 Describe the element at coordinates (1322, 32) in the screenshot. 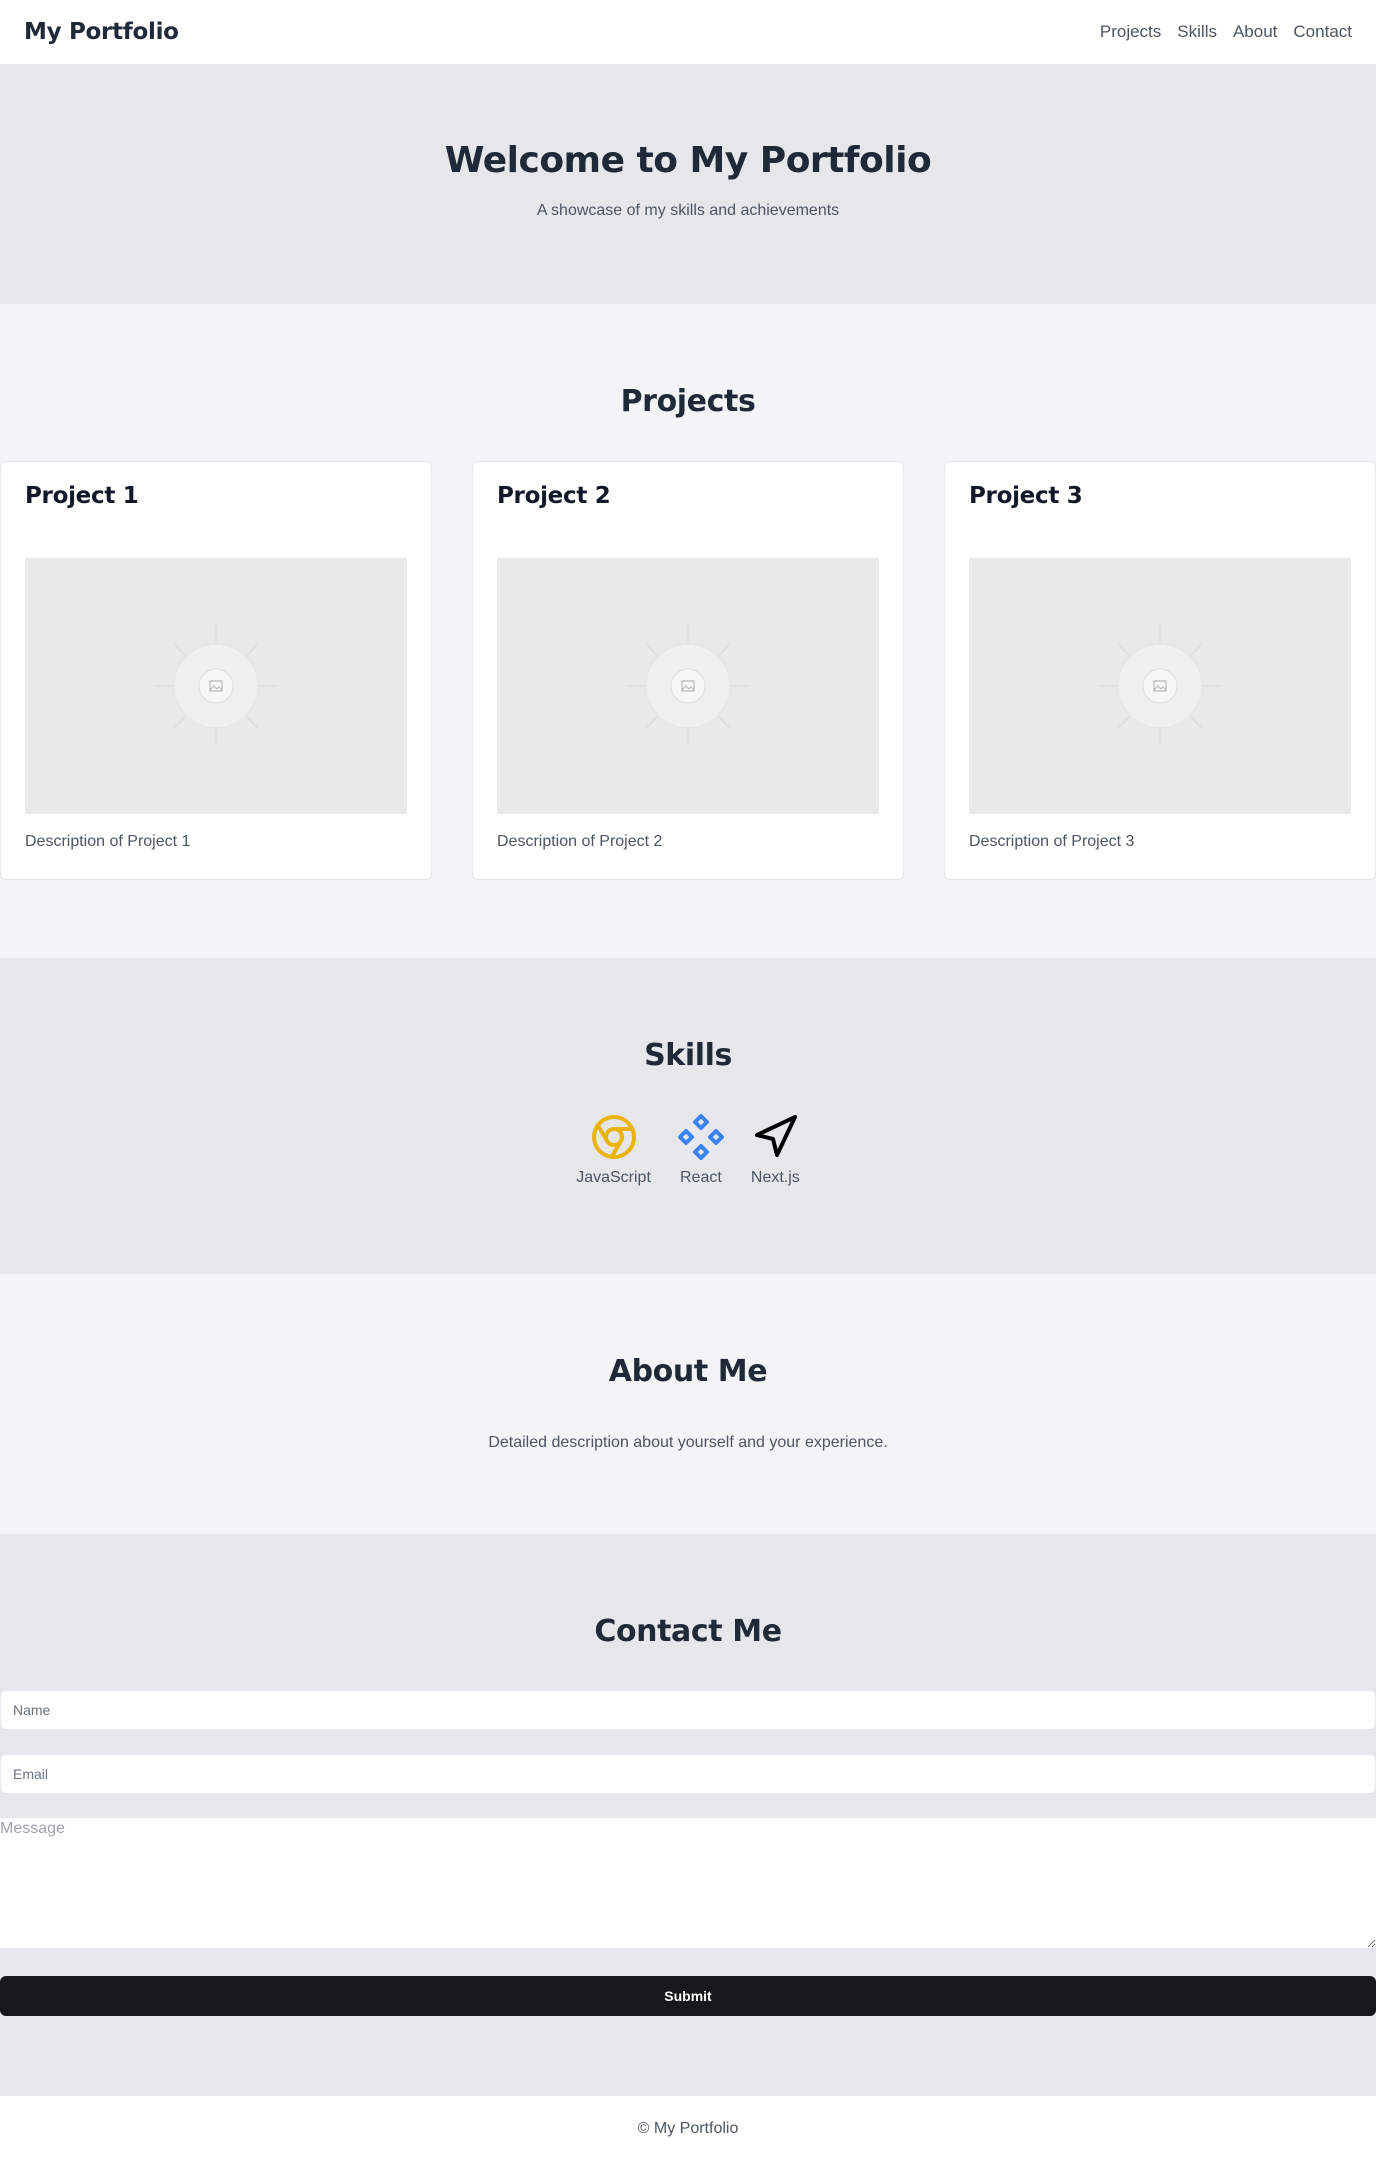

I see `nav-link-contact: Contact` at that location.